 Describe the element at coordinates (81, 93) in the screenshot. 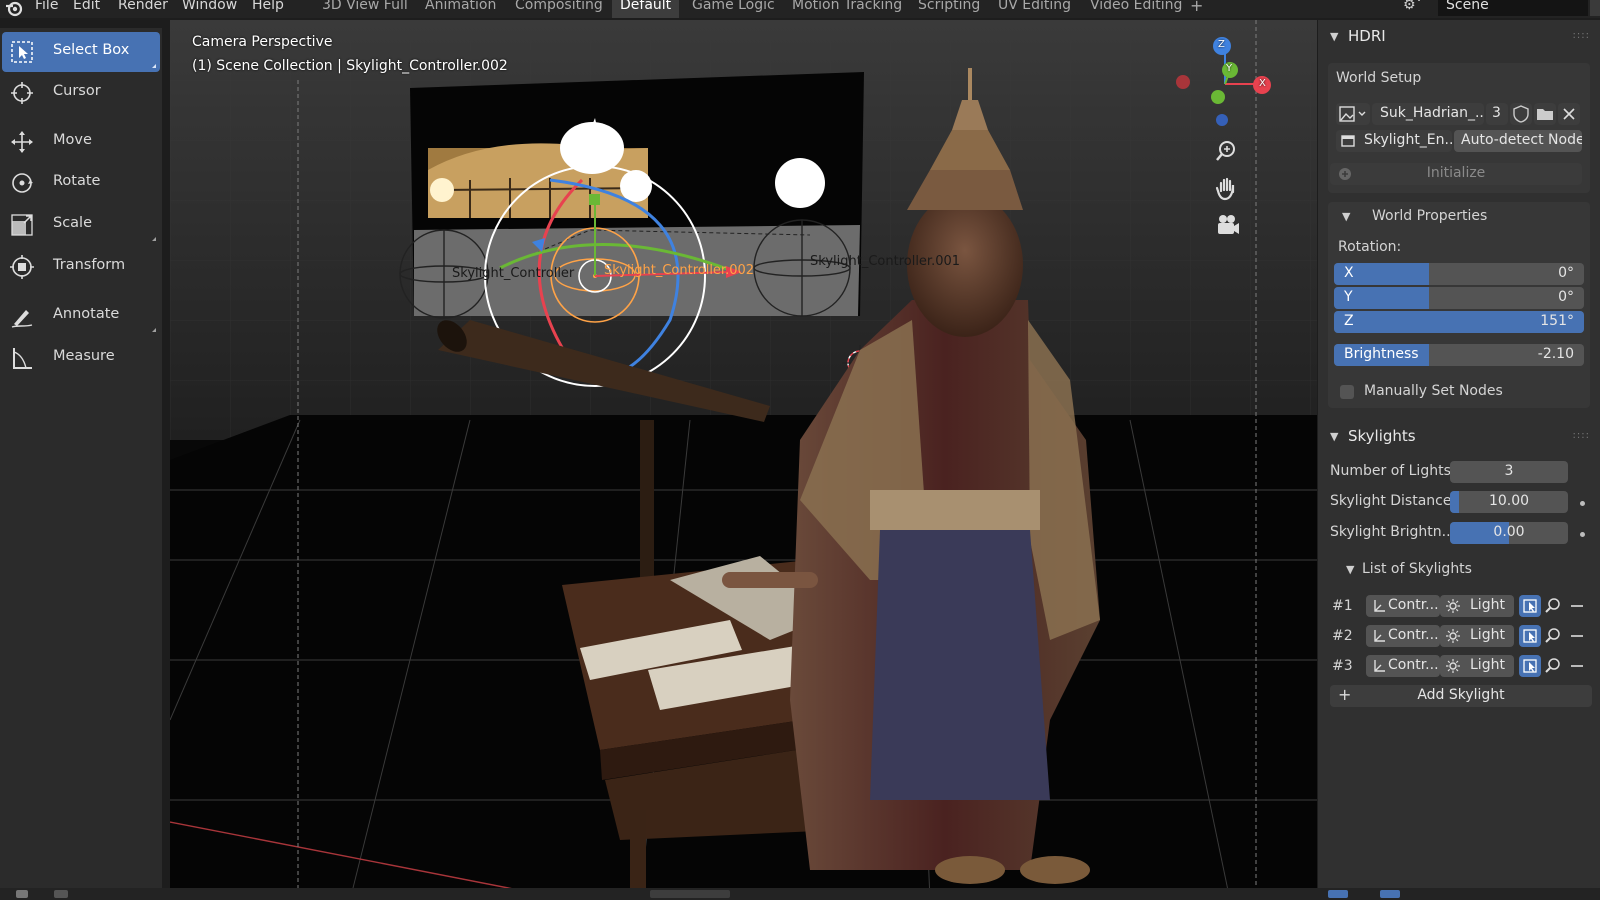

I see `tool-cursor: Cursor` at that location.